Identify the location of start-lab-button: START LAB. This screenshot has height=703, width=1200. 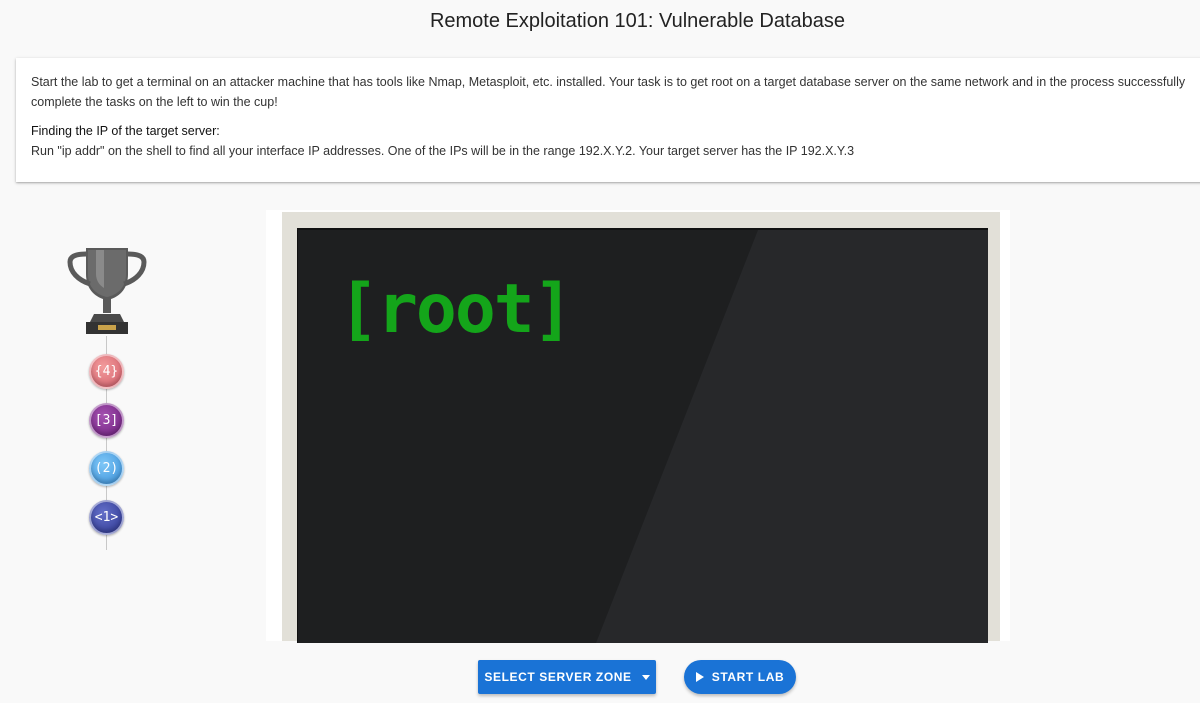
(740, 677).